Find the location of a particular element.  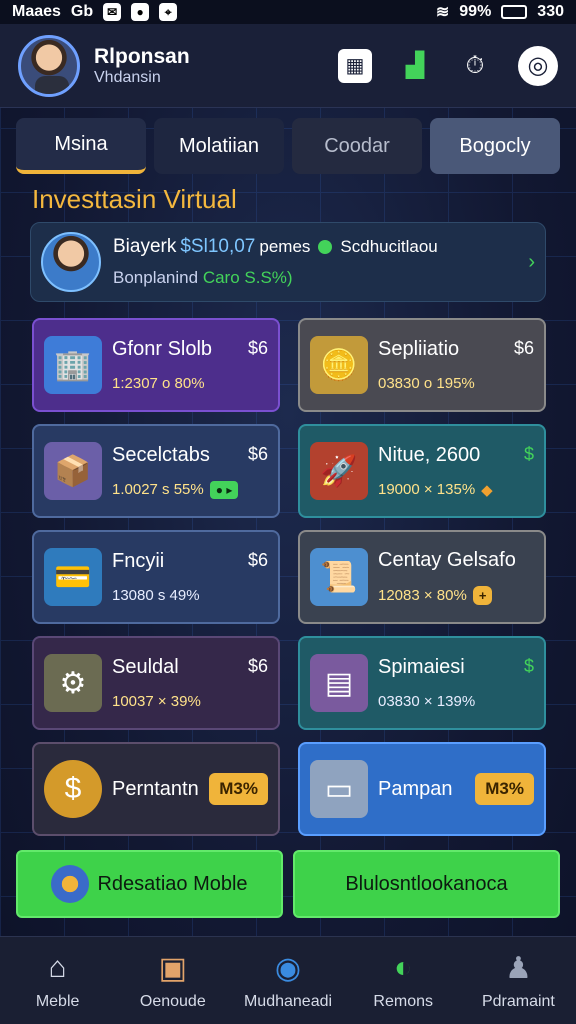

summary-value: $Sl10,07 is located at coordinates (218, 246).